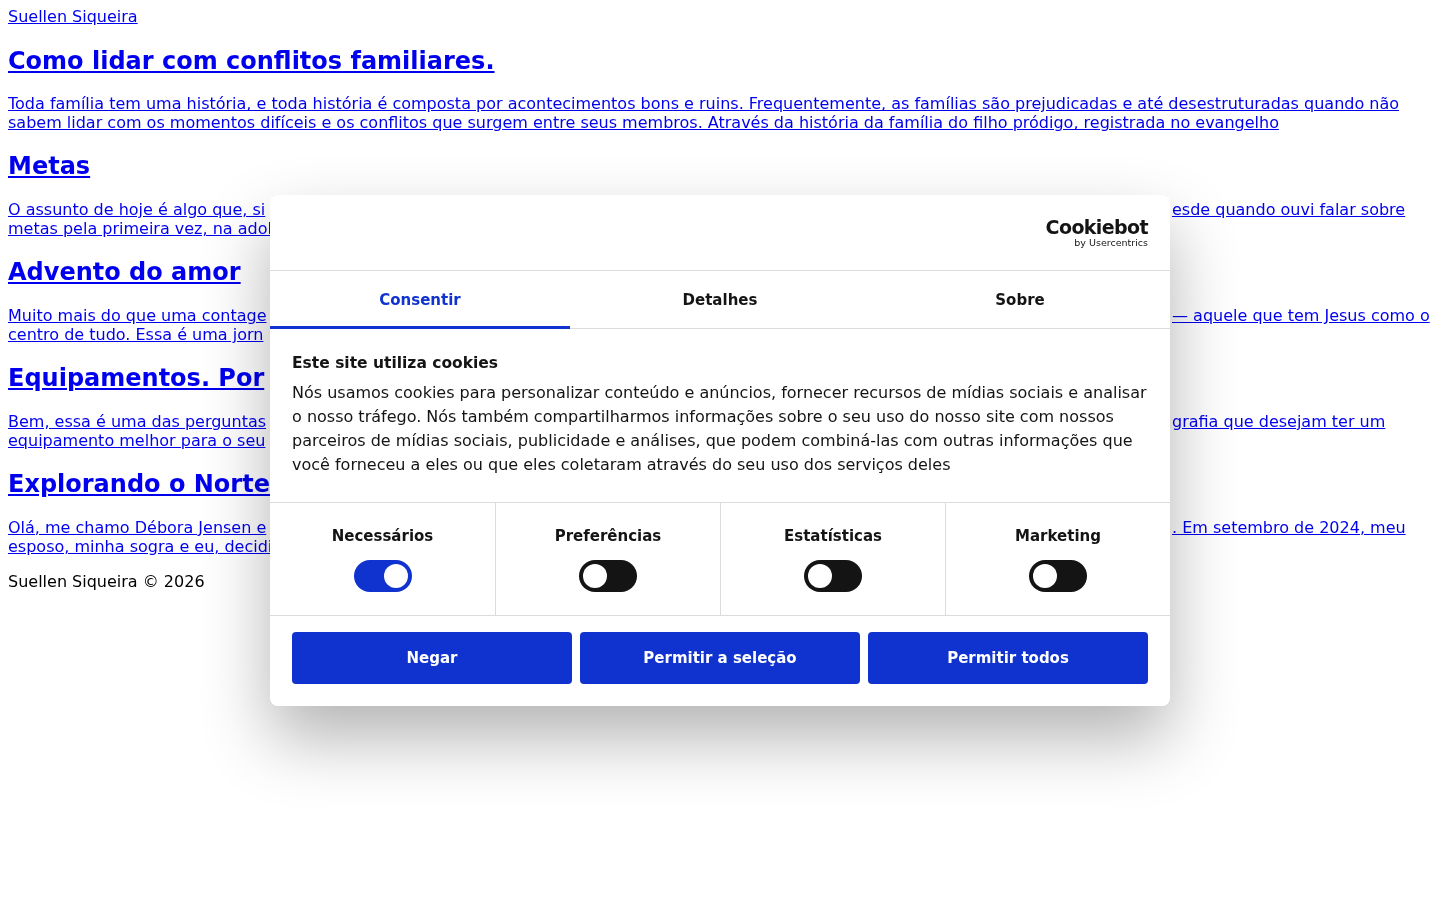 This screenshot has width=1440, height=900. Describe the element at coordinates (720, 113) in the screenshot. I see `post-excerpt-link: Toda família tem uma história, e toda história é composta por acontecimentos bons e ruins. Frequentemente, as famílias são prejudicadas e até desestruturadas quando não sabem lidar com os momentos difíceis e os conflitos que surgem entre seus membros. Através da história da família do filho pródigo, registrada no evangelho` at that location.